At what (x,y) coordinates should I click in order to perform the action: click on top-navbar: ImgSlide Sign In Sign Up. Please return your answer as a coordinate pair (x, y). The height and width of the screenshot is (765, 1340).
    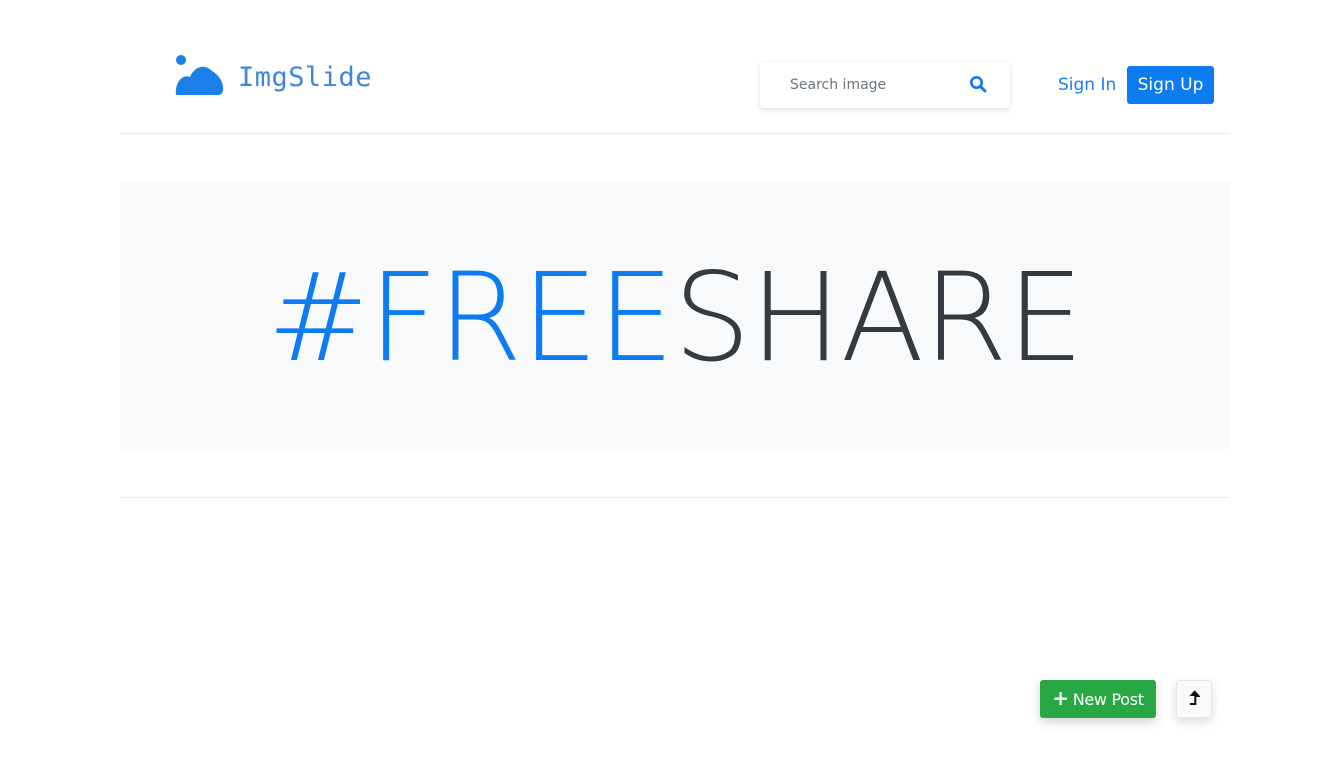
    Looking at the image, I should click on (675, 67).